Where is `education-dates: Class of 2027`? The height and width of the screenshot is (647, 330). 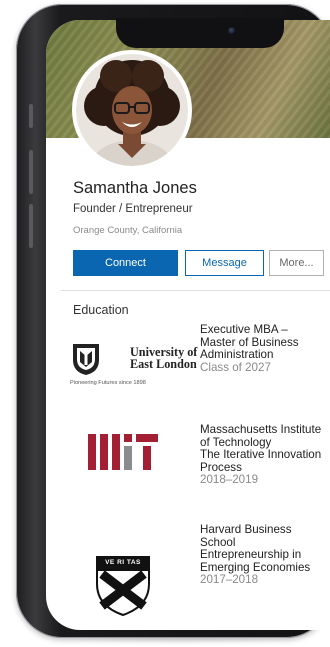
education-dates: Class of 2027 is located at coordinates (235, 367).